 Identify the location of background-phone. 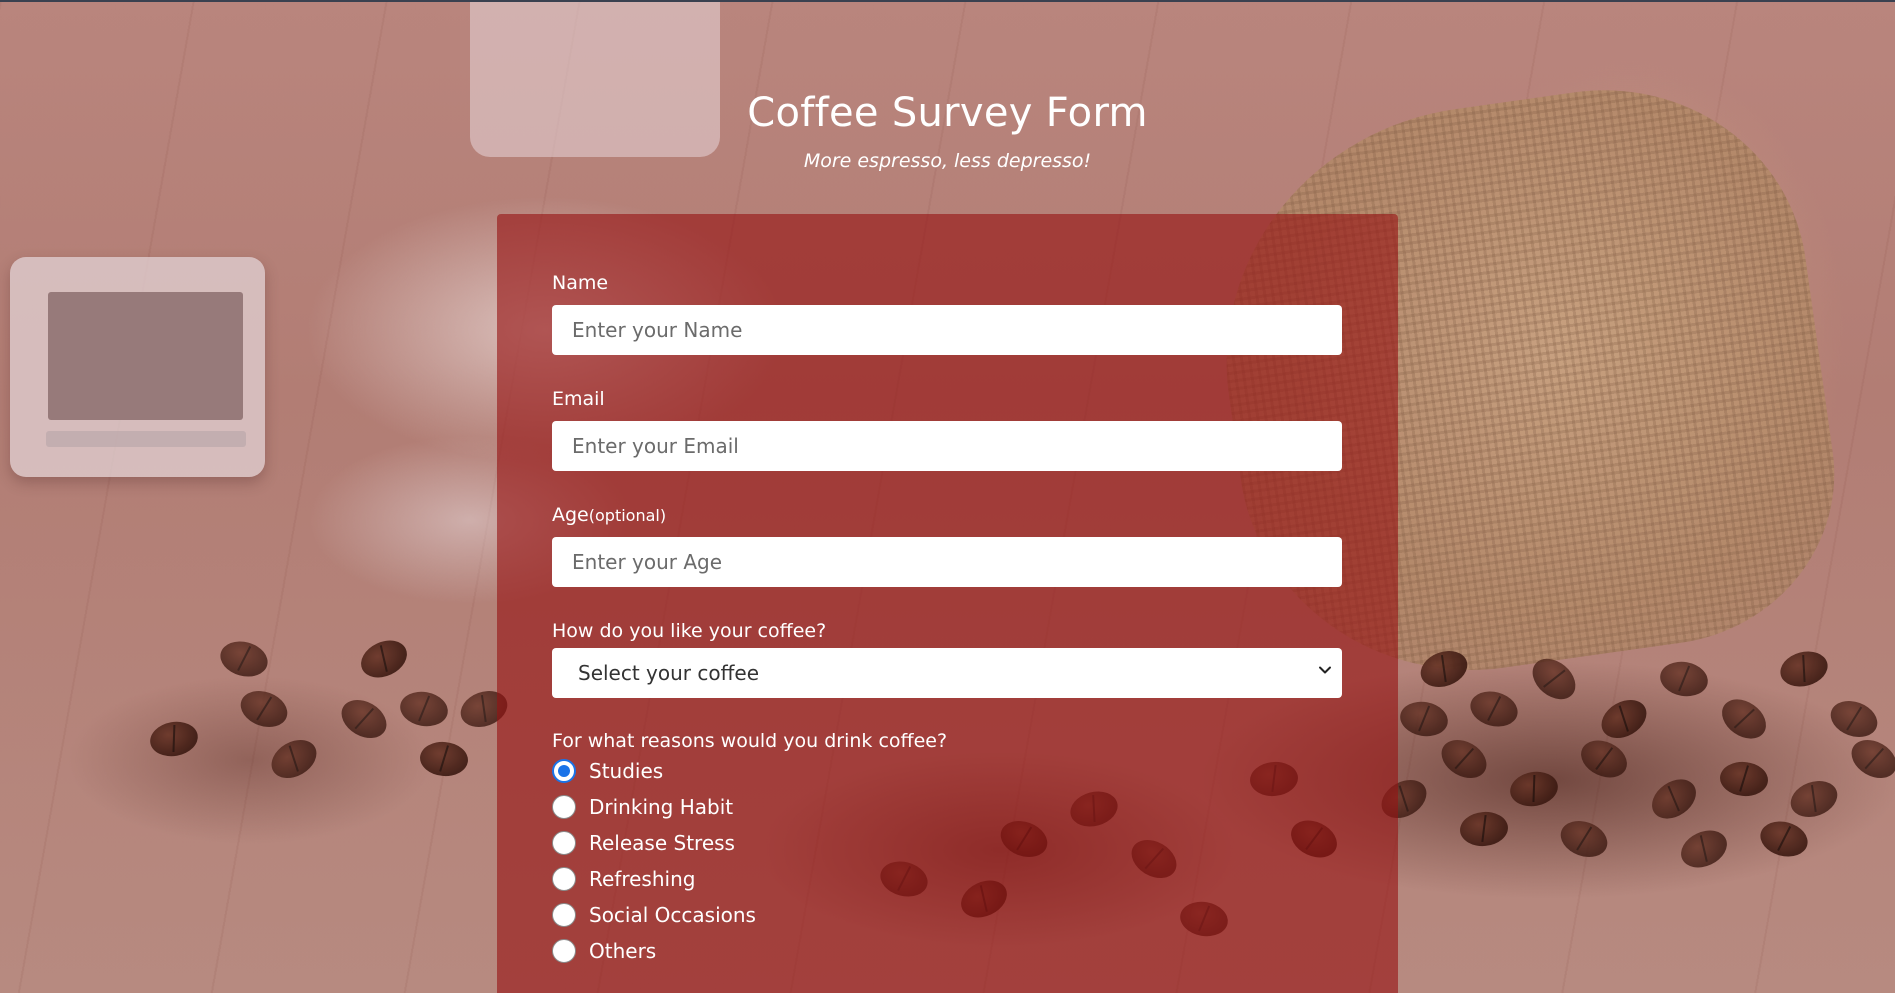
(137, 367).